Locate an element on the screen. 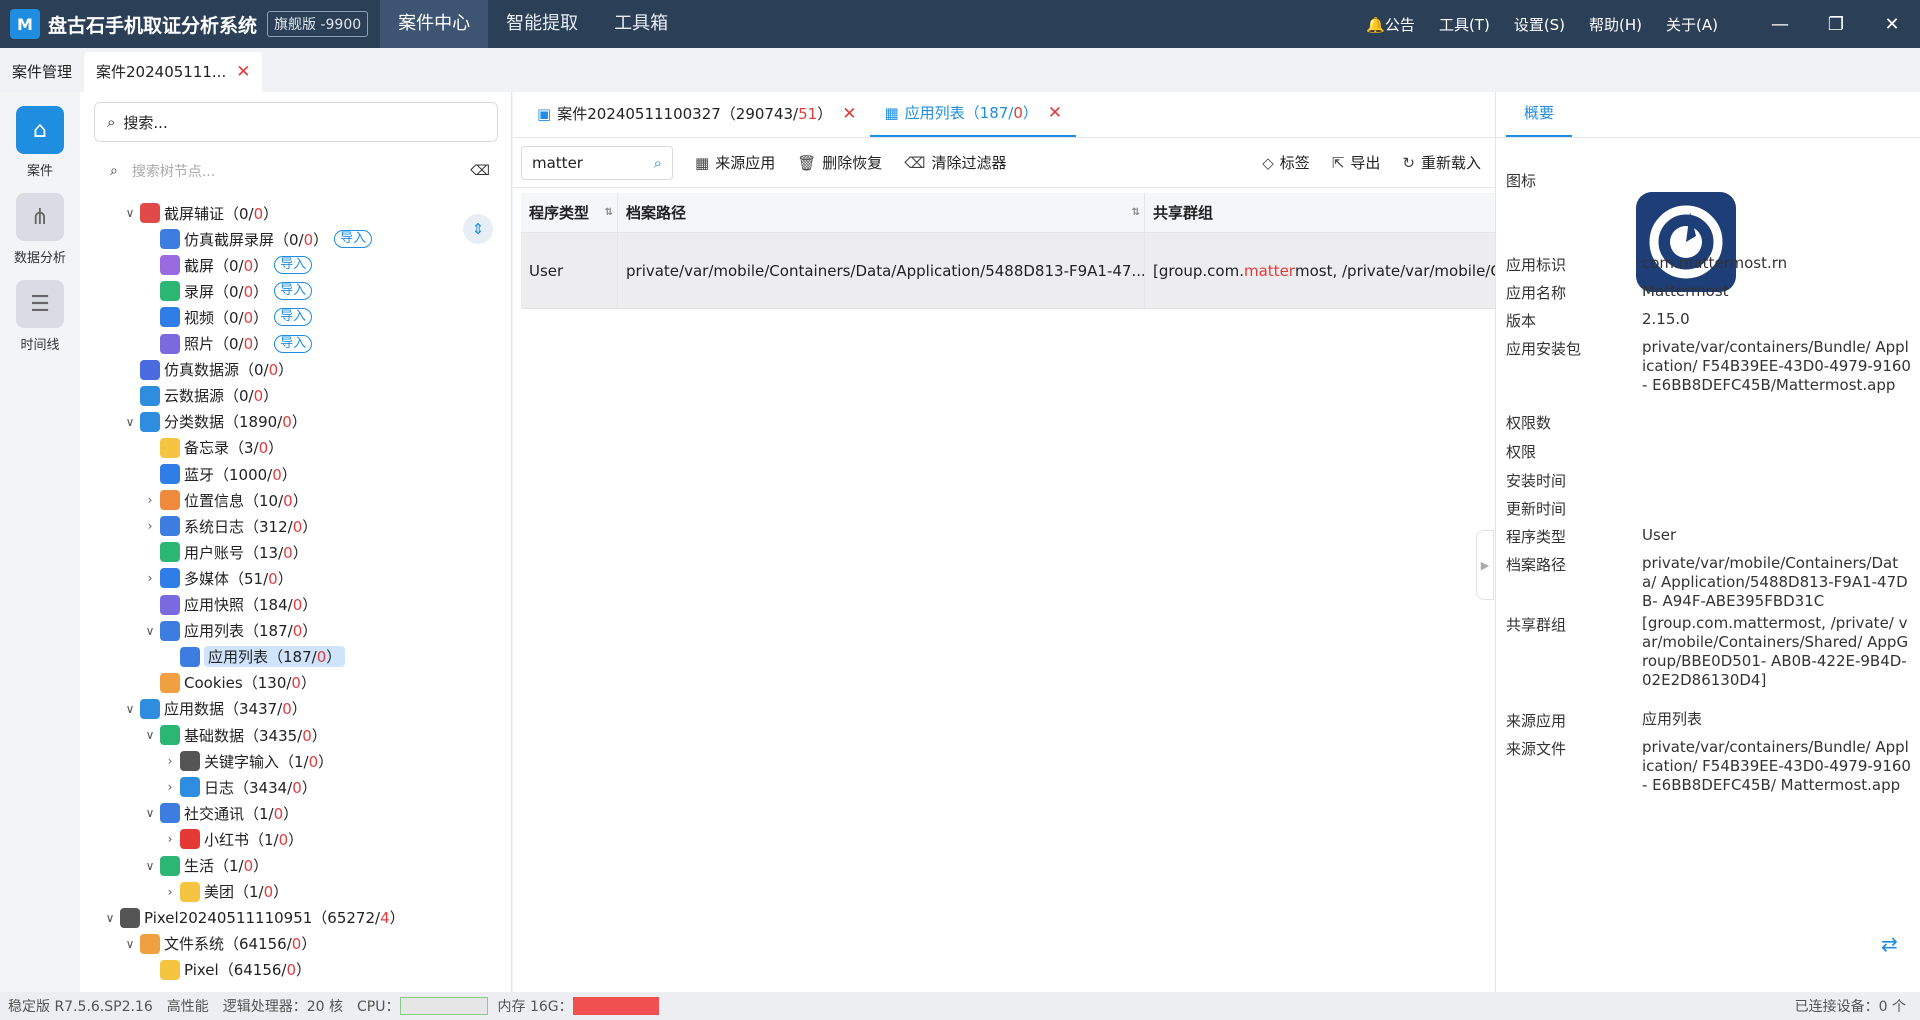 Image resolution: width=1920 pixels, height=1020 pixels. tree-node: › 系统日志（312/0） is located at coordinates (228, 526).